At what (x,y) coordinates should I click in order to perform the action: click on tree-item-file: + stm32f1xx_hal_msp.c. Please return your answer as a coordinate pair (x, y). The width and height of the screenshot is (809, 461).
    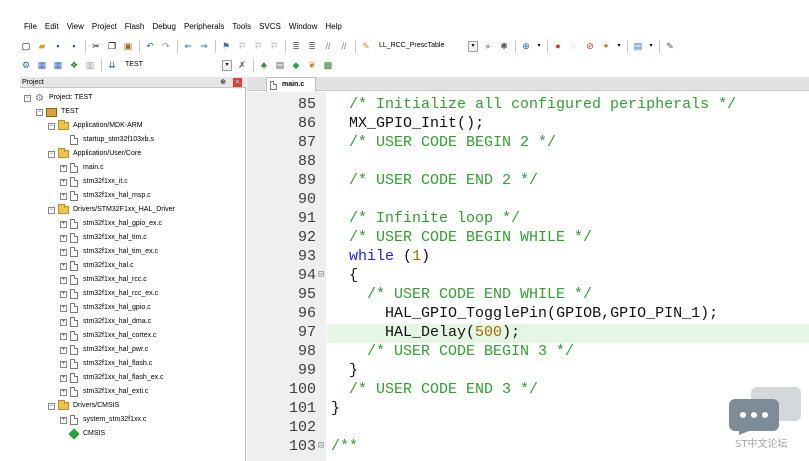
    Looking at the image, I should click on (105, 196).